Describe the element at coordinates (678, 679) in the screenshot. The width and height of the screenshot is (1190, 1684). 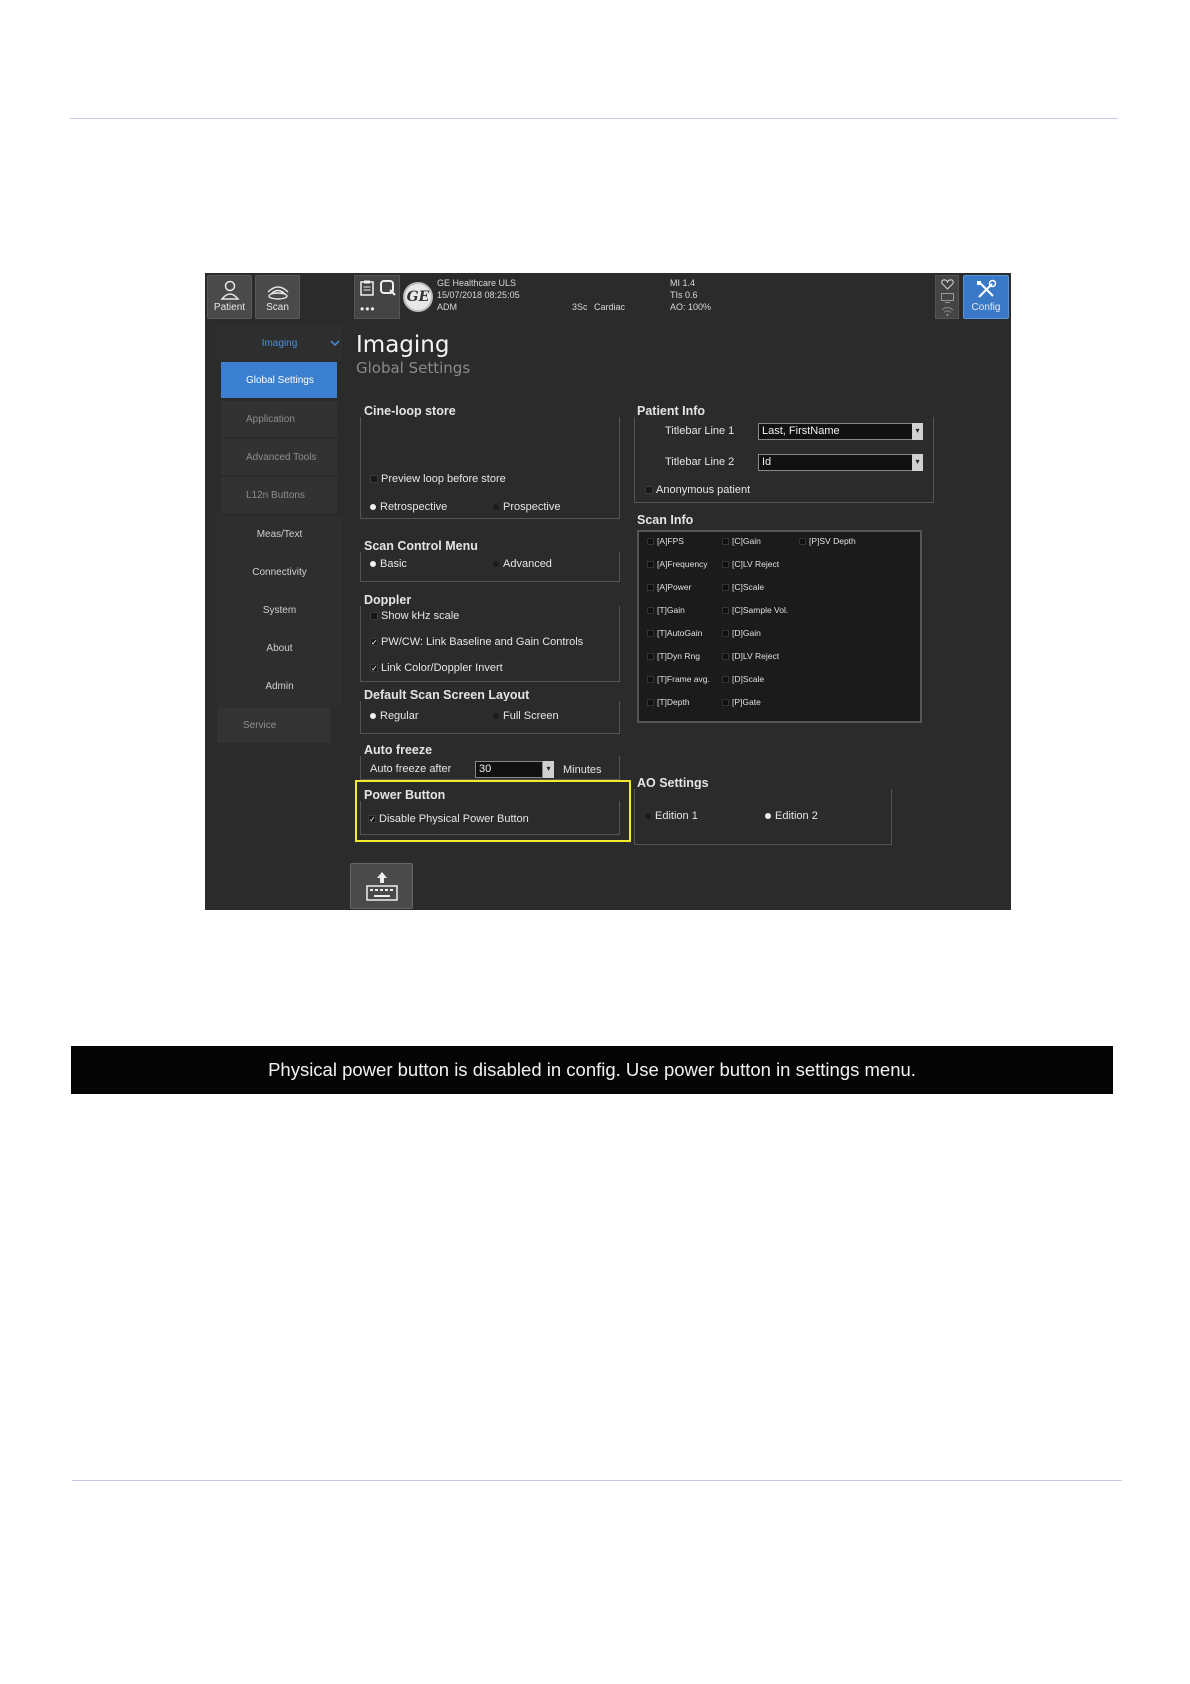
I see `scan-info-item: [T]Frame avg.` at that location.